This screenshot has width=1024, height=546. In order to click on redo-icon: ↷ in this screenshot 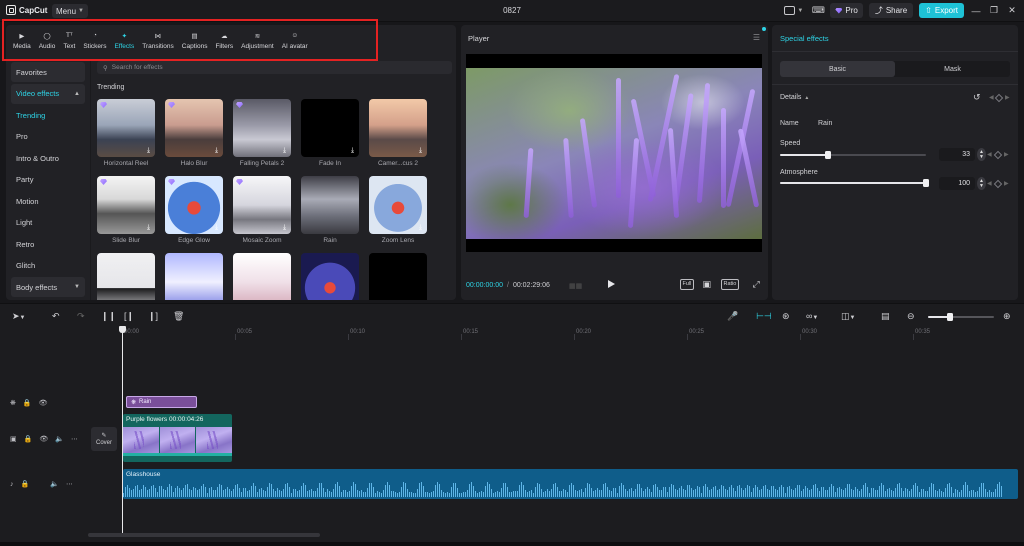, I will do `click(81, 316)`.